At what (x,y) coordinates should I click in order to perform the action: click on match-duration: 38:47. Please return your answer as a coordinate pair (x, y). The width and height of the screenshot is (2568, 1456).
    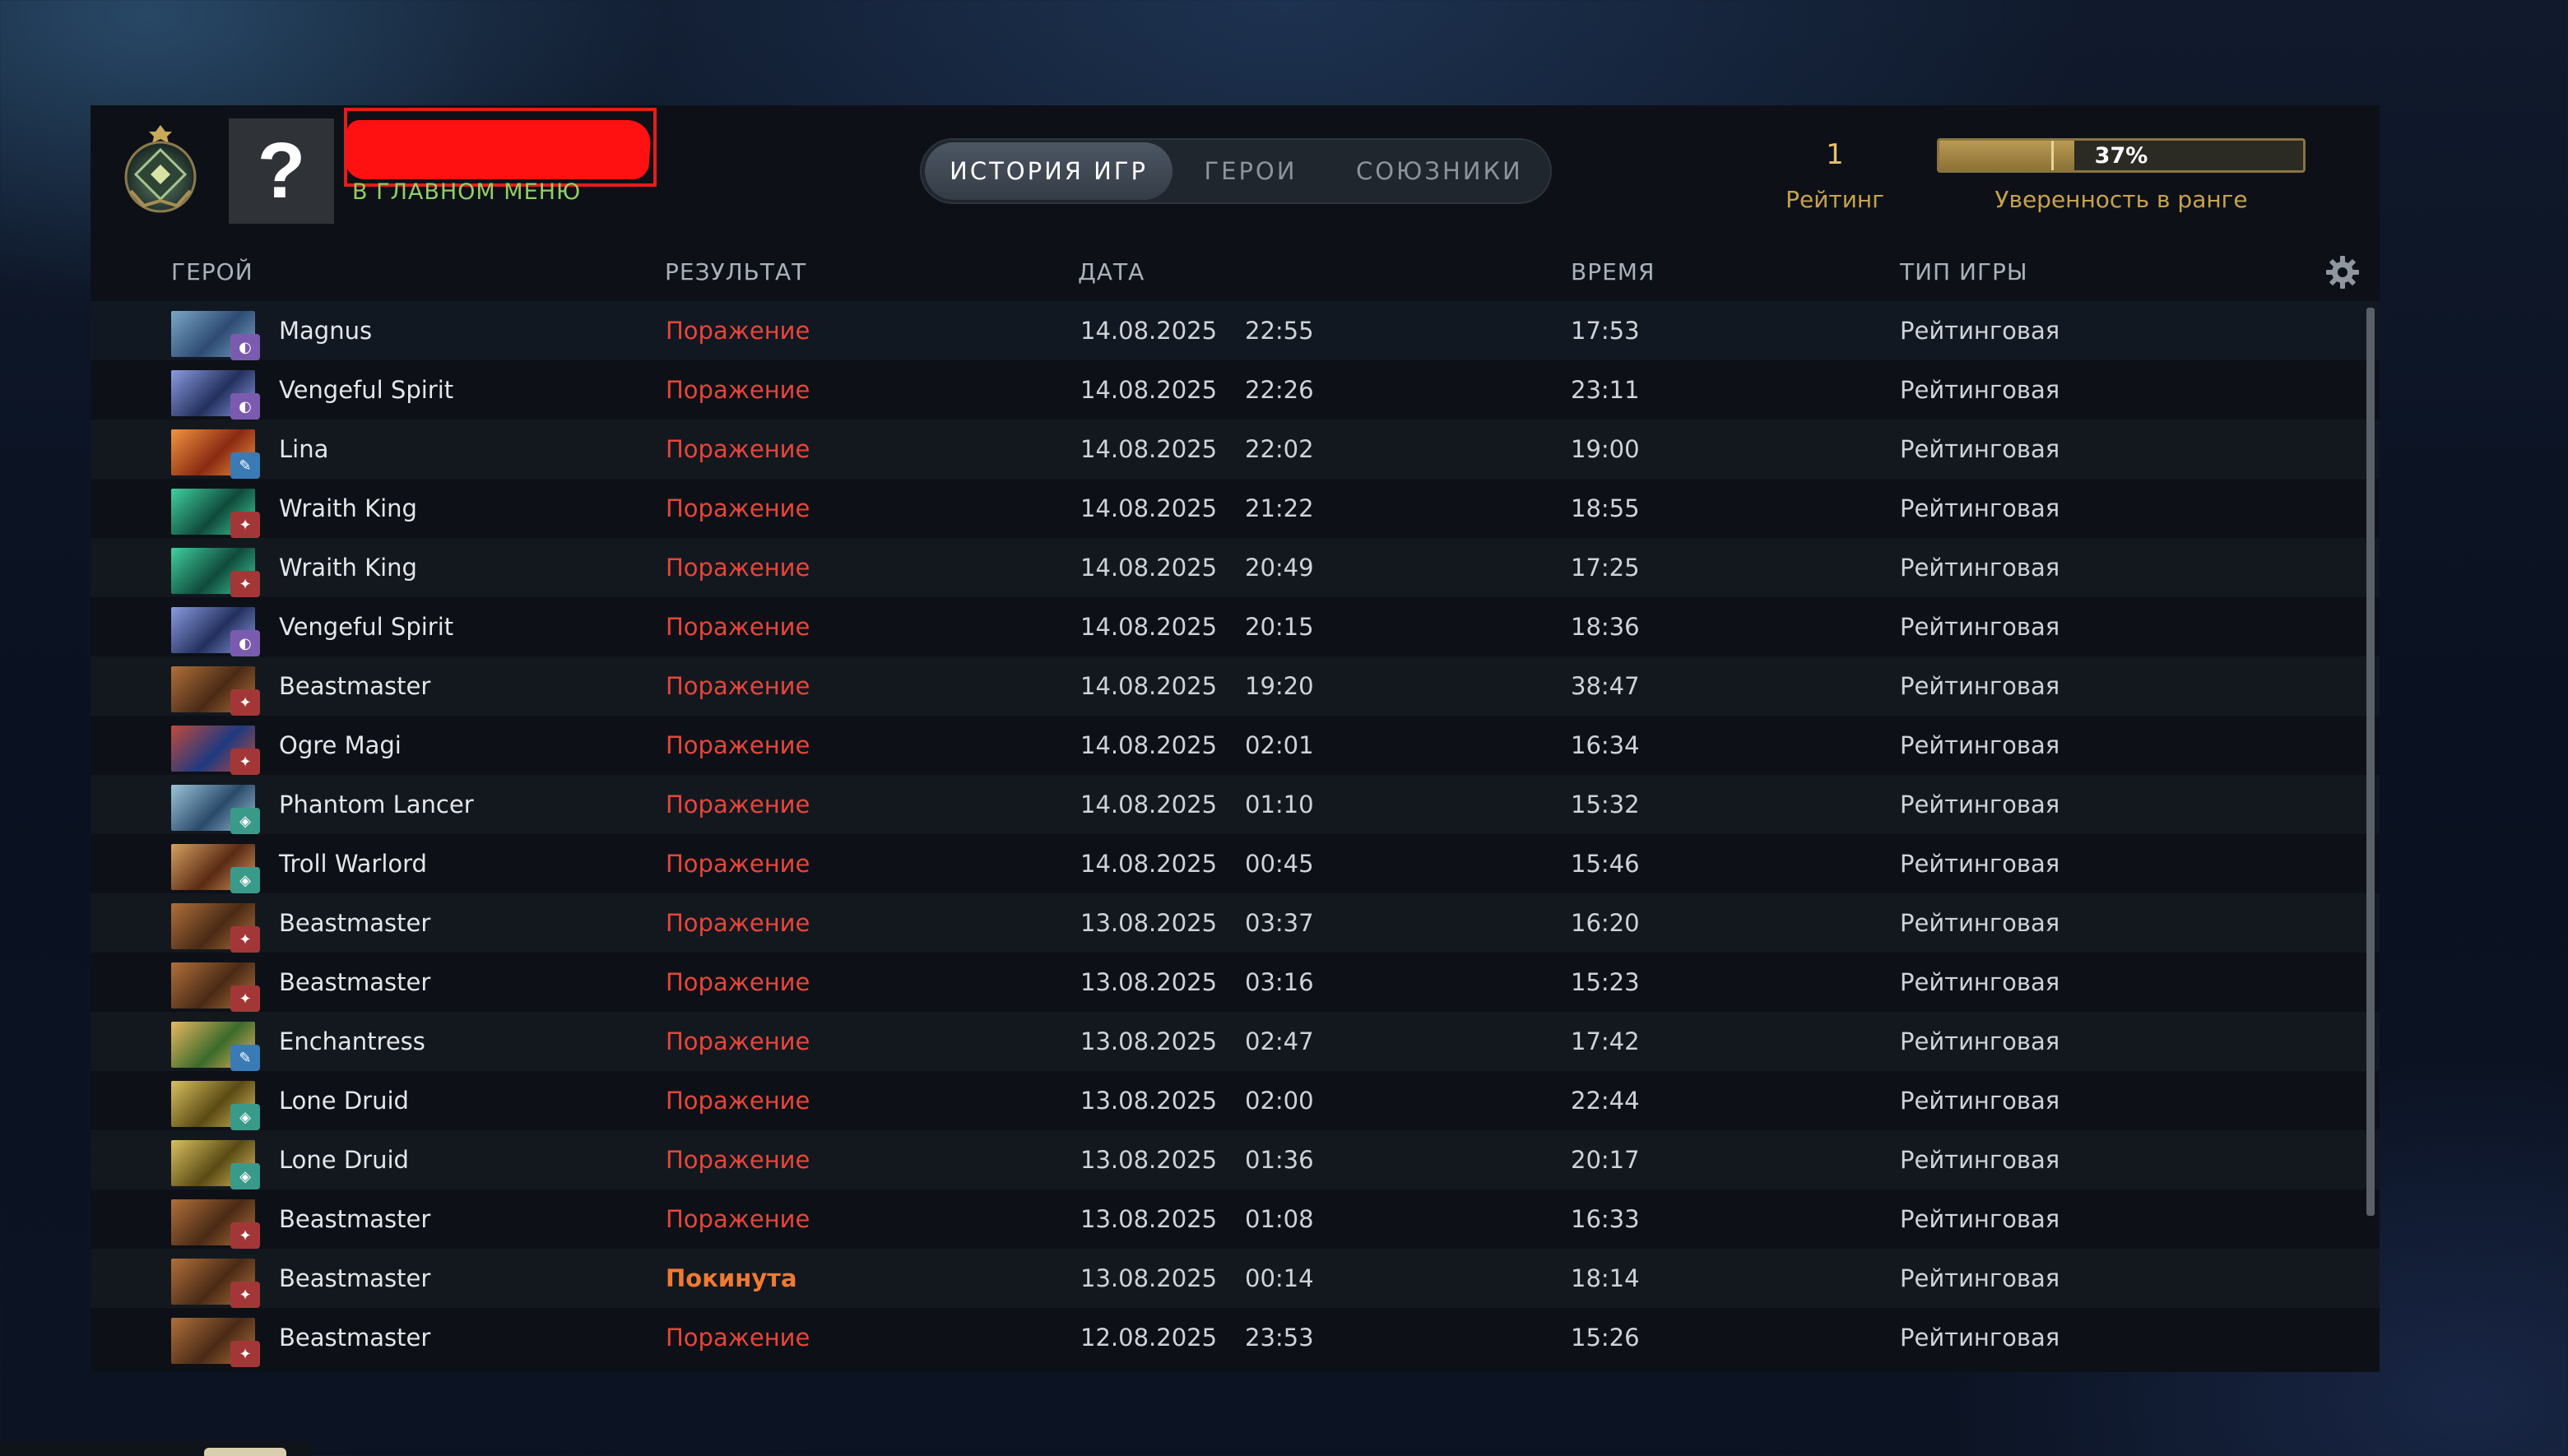
    Looking at the image, I should click on (1605, 686).